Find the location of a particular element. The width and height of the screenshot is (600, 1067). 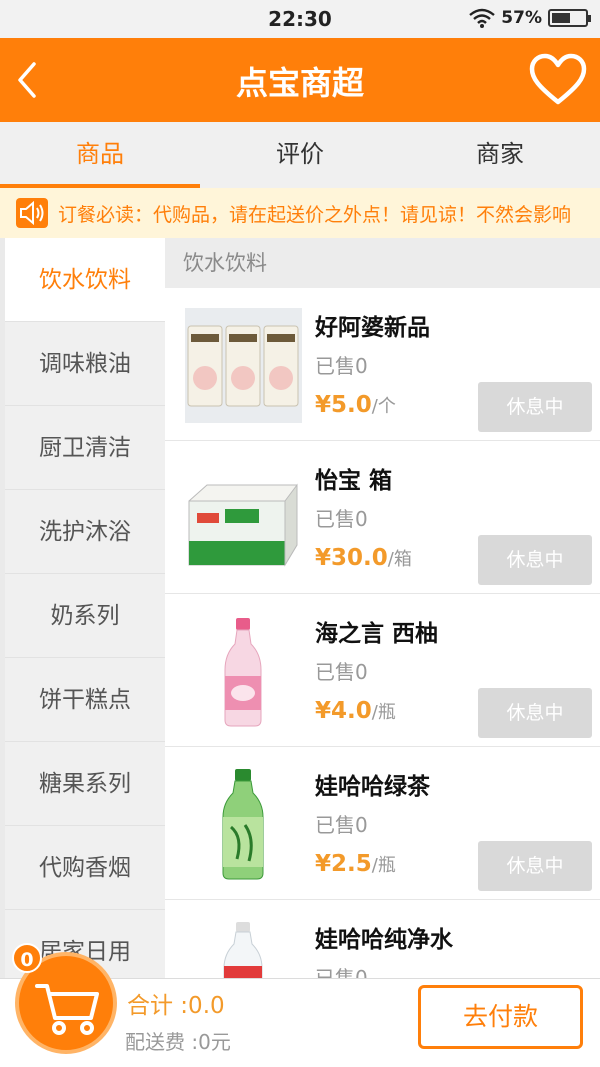

product-name: 好阿婆新品 is located at coordinates (372, 328).